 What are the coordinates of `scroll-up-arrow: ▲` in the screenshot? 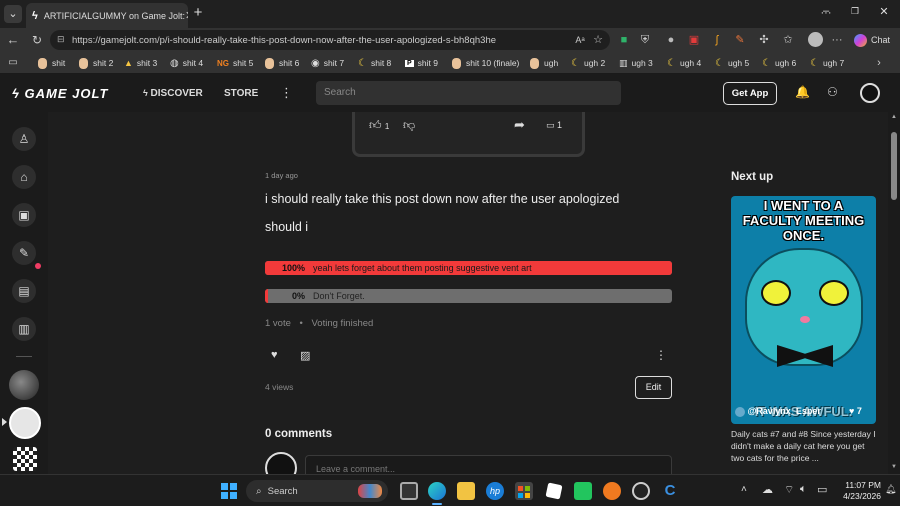 It's located at (894, 117).